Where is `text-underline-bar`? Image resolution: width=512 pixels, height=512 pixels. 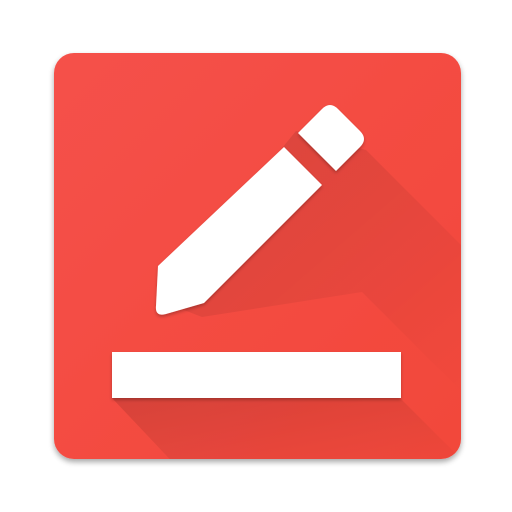 text-underline-bar is located at coordinates (256, 375).